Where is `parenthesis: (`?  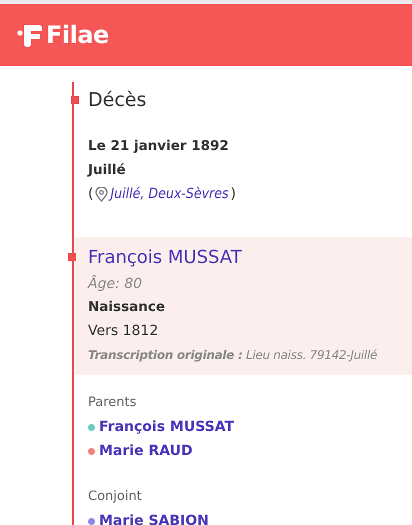 parenthesis: ( is located at coordinates (91, 194).